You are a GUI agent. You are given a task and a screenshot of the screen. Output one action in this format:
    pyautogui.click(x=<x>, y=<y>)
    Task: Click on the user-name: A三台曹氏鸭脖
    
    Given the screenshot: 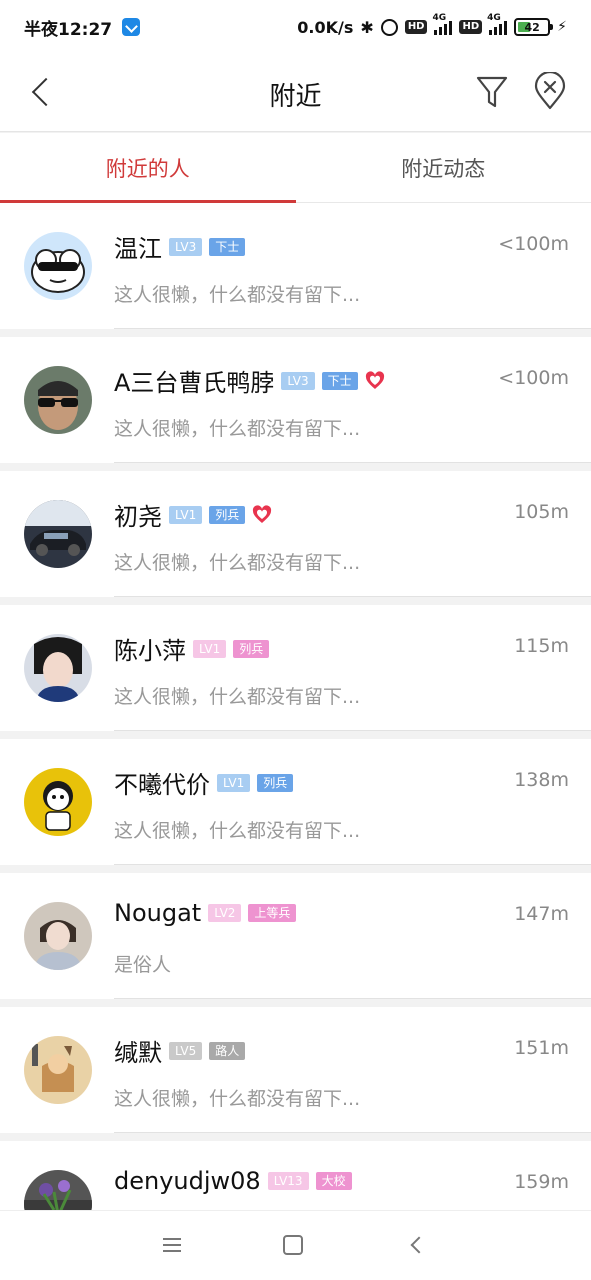 What is the action you would take?
    pyautogui.click(x=194, y=383)
    